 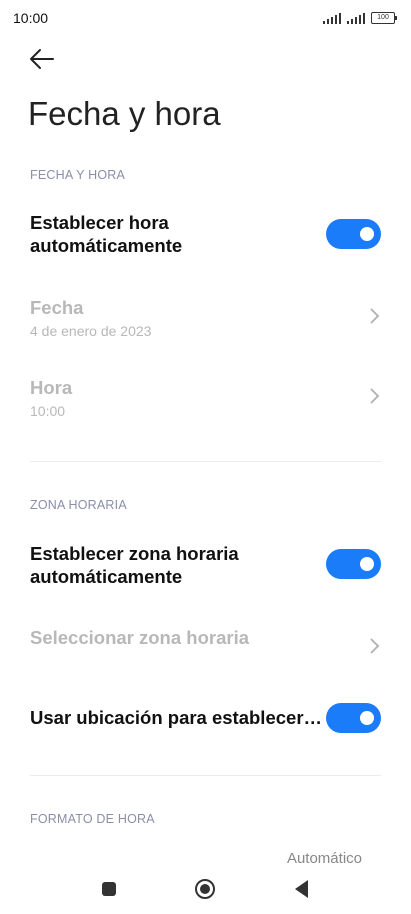 I want to click on auto-zone-toggle, so click(x=353, y=564).